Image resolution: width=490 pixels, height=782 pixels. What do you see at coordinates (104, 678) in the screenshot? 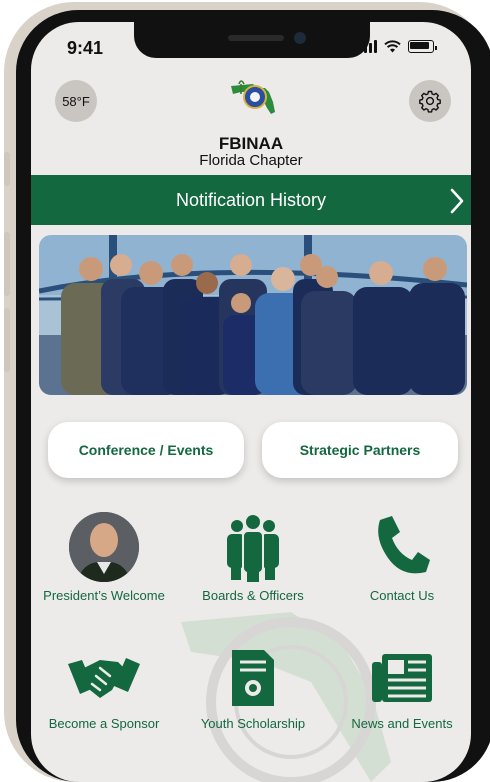
I see `handshake-icon` at bounding box center [104, 678].